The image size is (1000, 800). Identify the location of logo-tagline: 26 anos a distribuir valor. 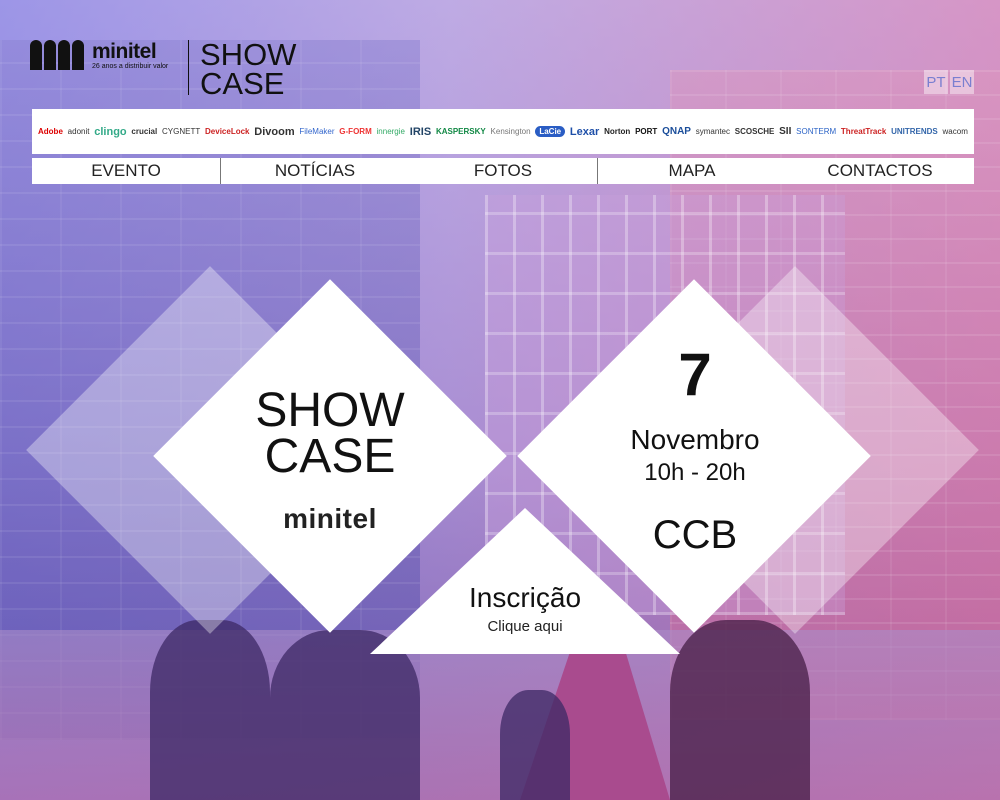
(130, 66).